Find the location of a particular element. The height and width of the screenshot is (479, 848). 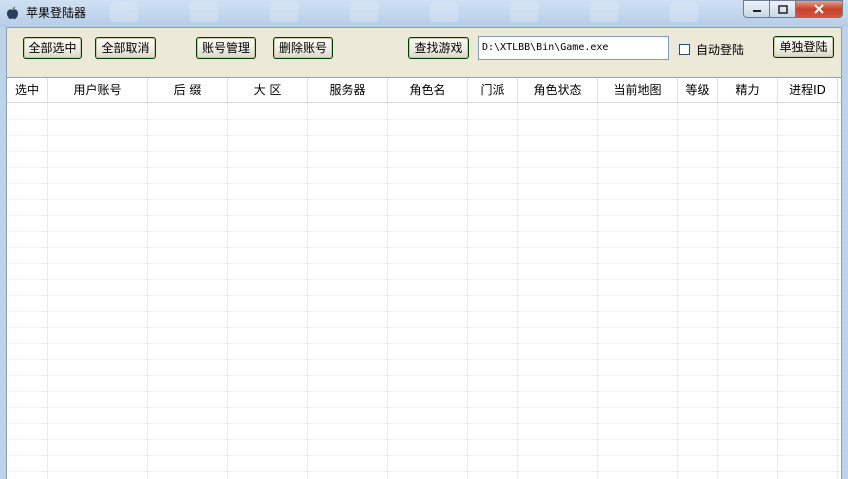

column-header-region: 大 区 is located at coordinates (268, 90).